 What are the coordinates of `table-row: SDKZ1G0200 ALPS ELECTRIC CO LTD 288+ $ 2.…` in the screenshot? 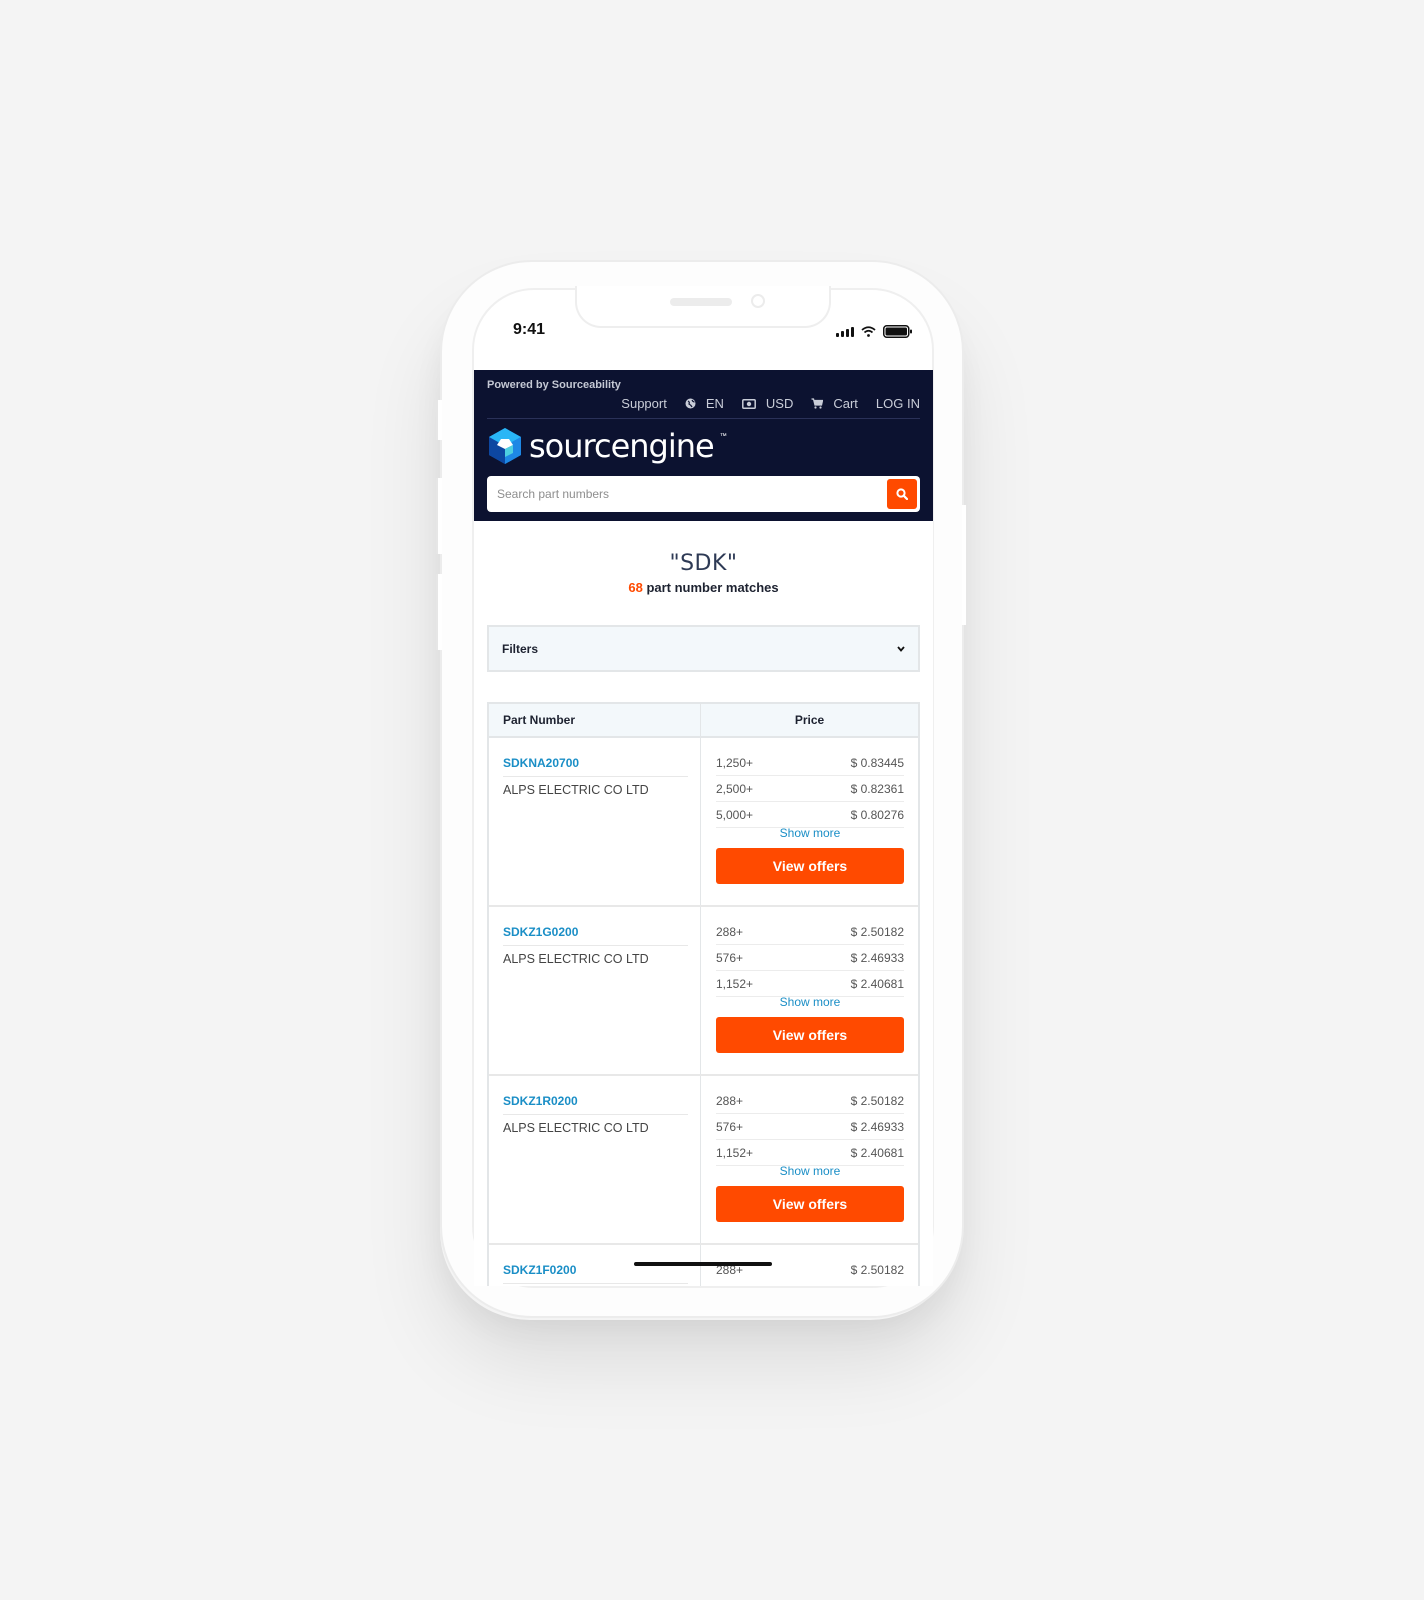 It's located at (703, 991).